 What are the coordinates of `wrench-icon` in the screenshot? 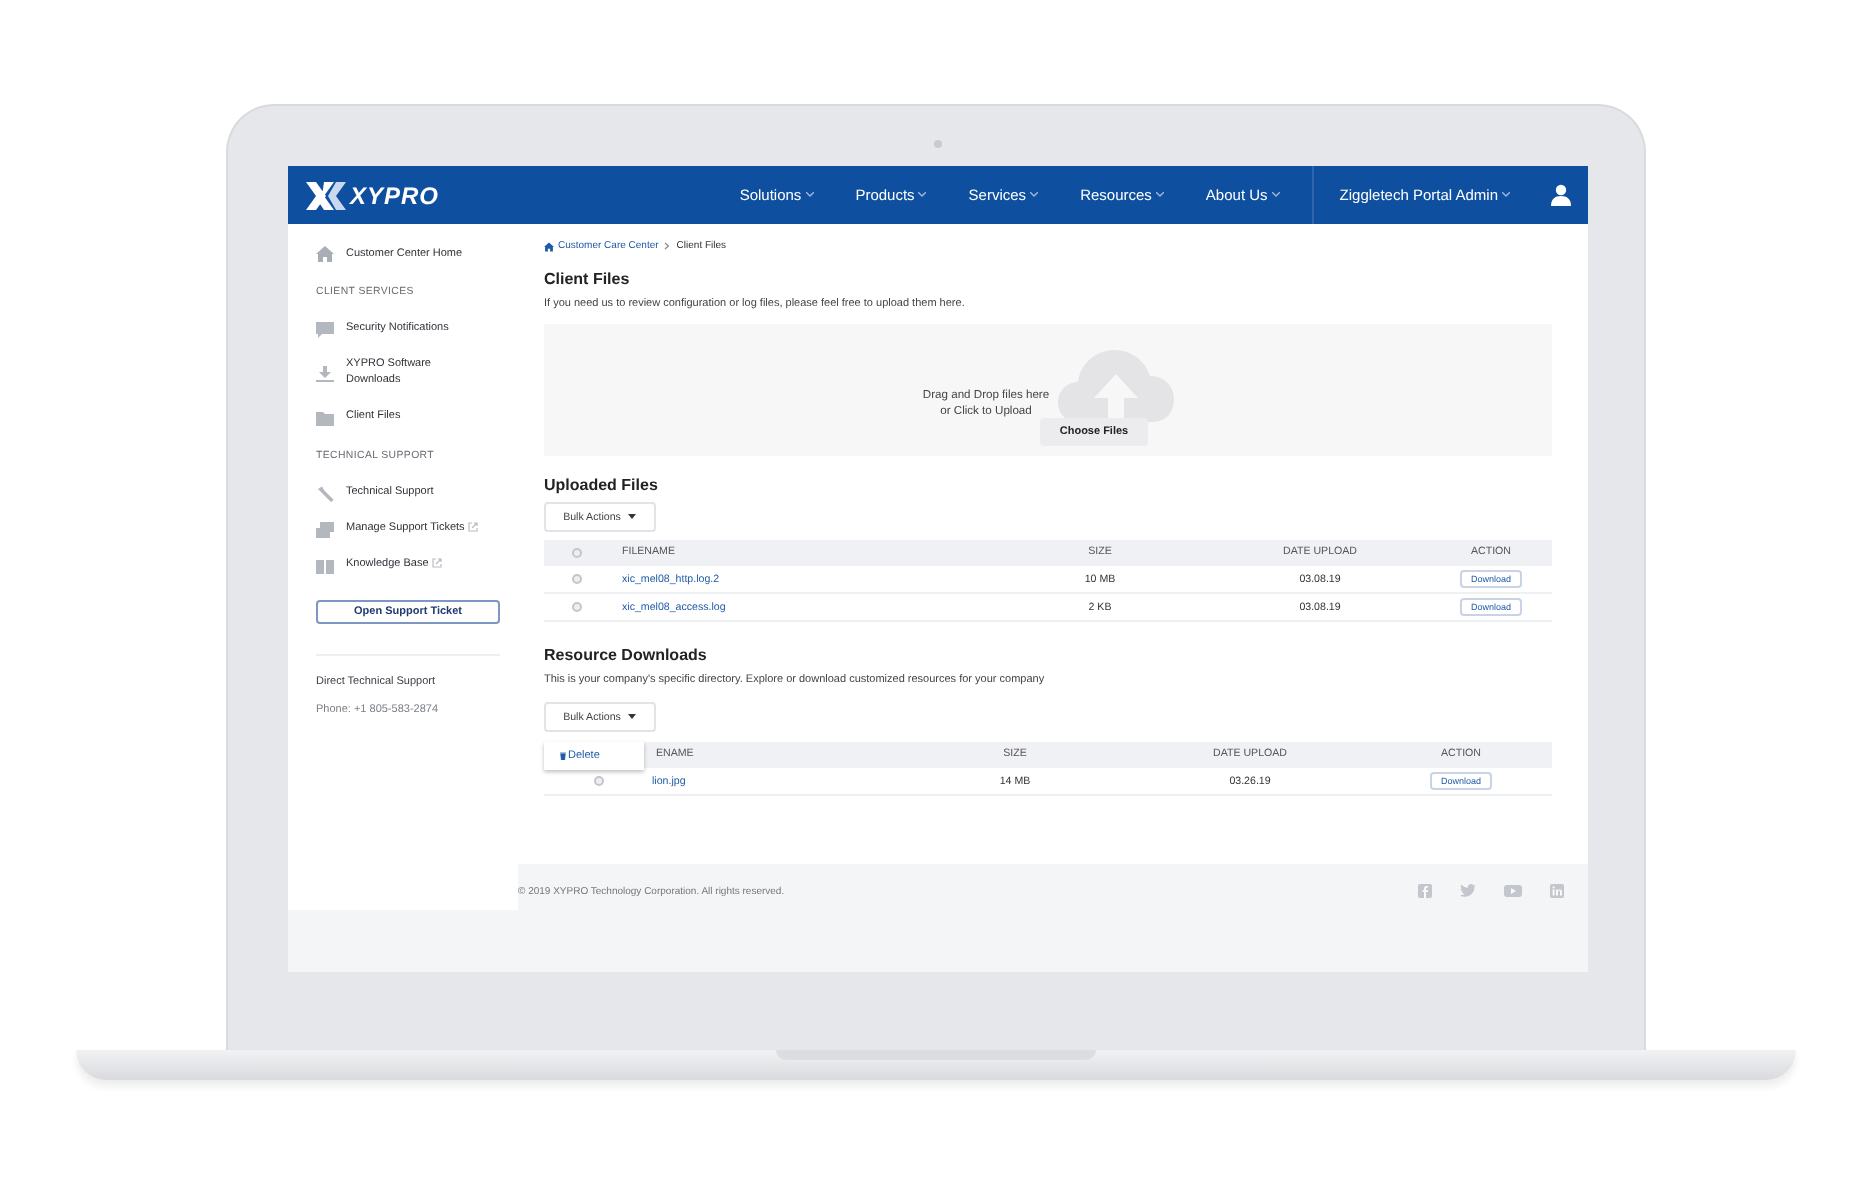 It's located at (325, 493).